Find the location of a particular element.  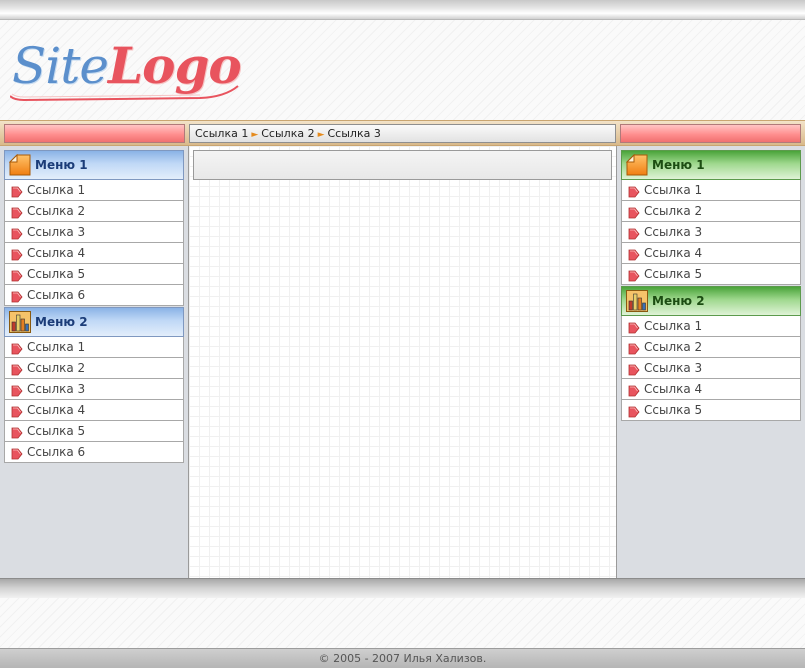

copyright: © 2005 - 2007 Илья Хализов. is located at coordinates (402, 658).